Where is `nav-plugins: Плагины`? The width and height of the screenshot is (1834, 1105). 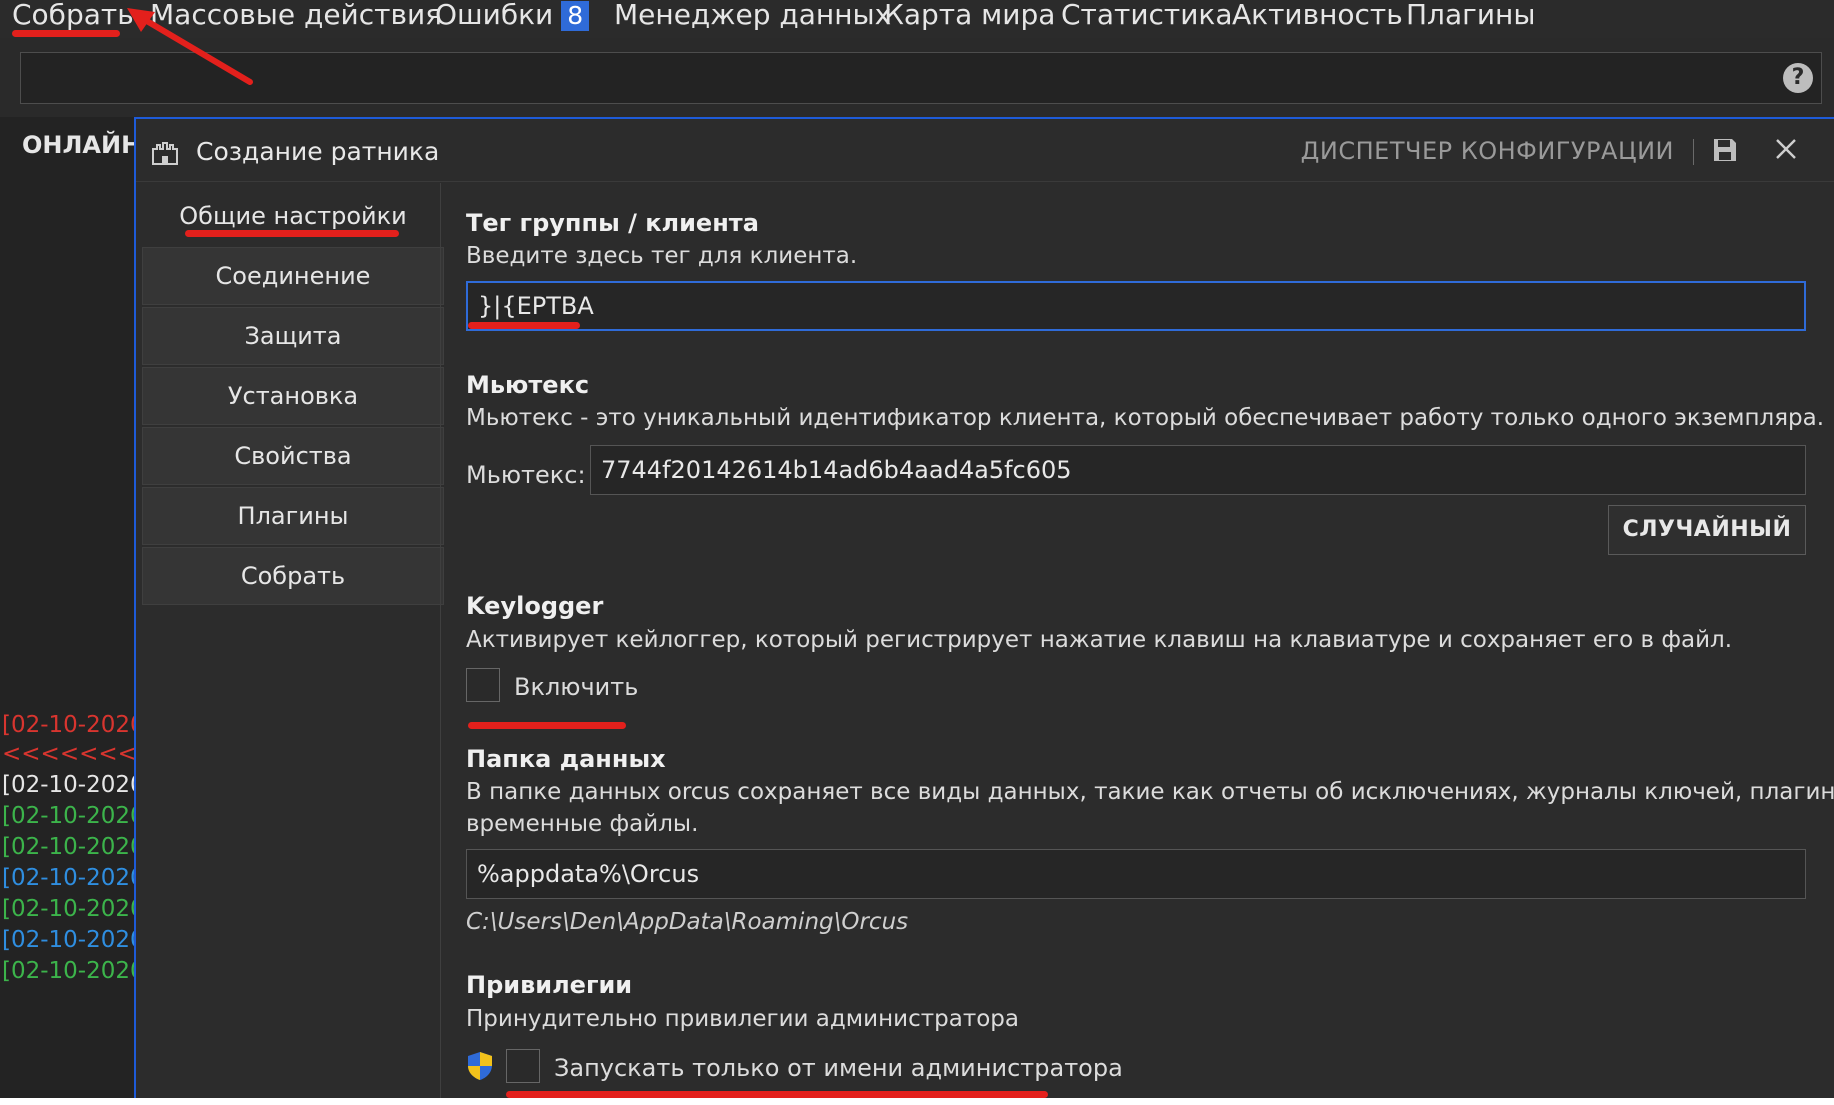 nav-plugins: Плагины is located at coordinates (293, 516).